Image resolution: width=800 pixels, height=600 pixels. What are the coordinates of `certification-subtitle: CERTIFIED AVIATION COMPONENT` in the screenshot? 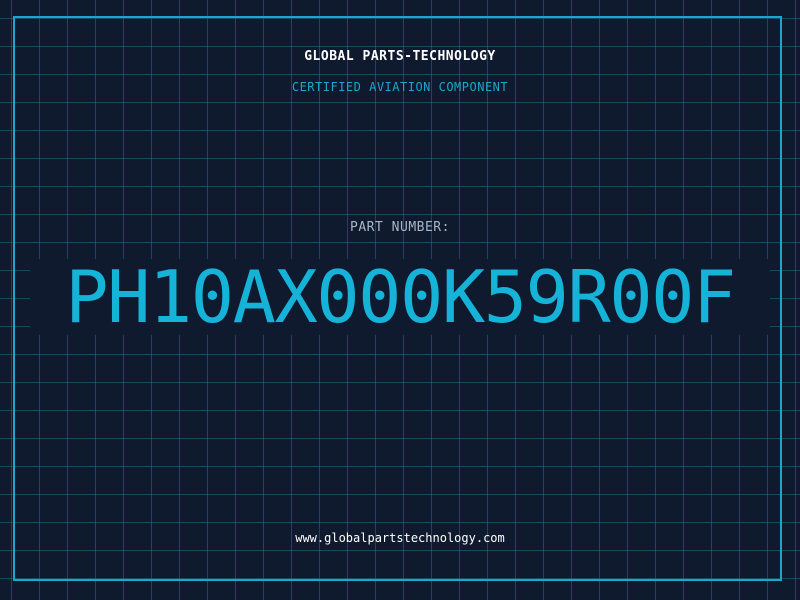 It's located at (400, 87).